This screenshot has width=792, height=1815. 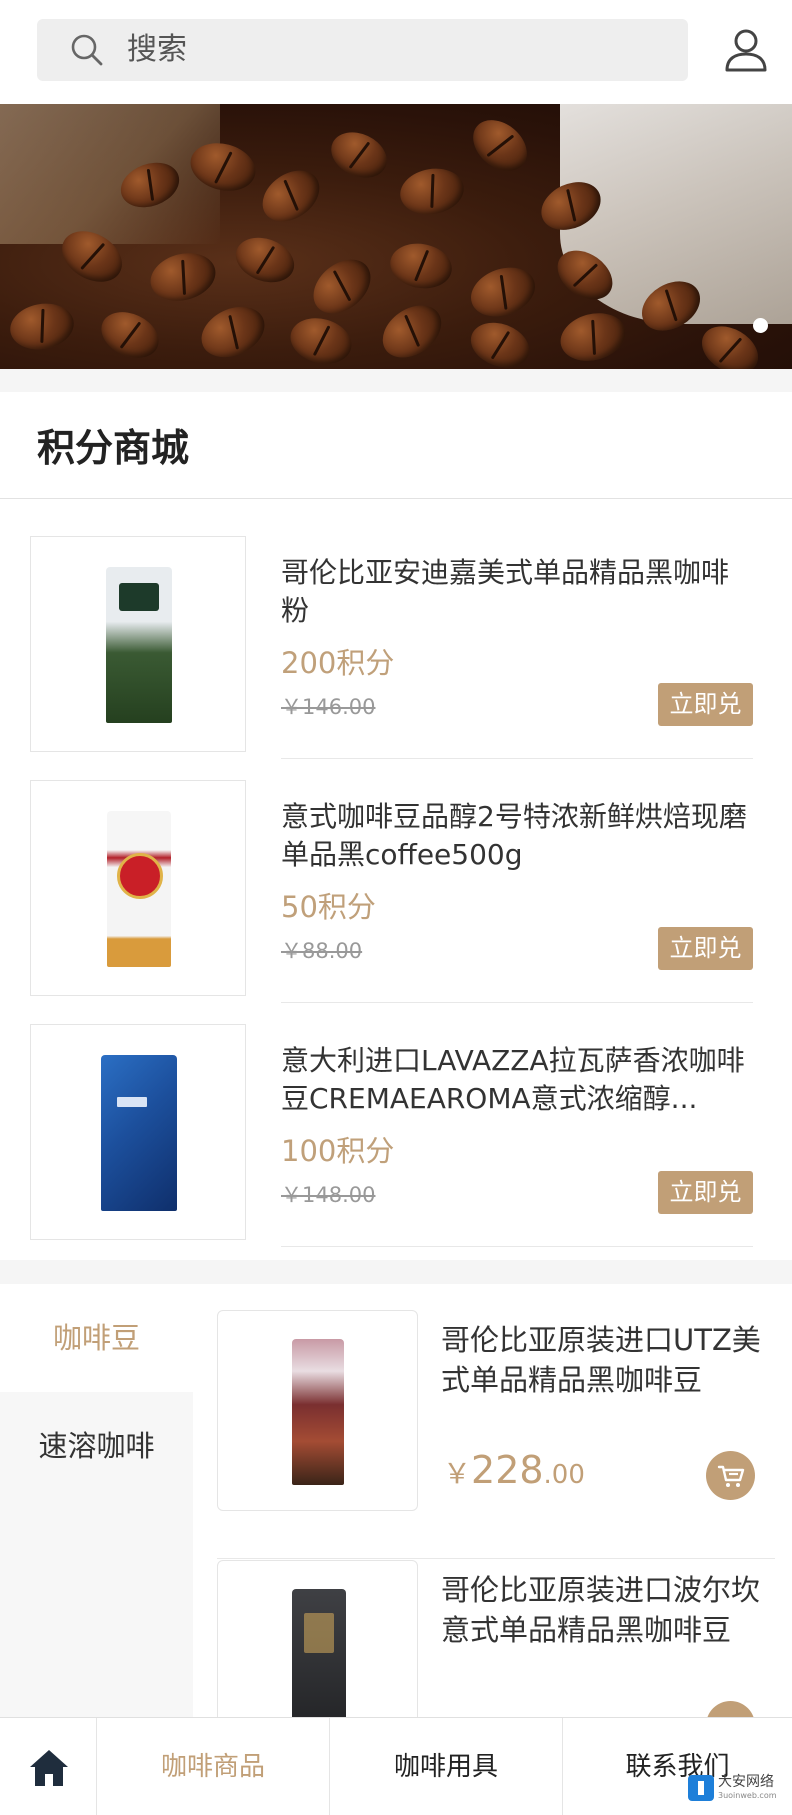 I want to click on product-name: 哥伦比亚原装进口UTZ美式单品精品黑咖啡豆, so click(x=601, y=1360).